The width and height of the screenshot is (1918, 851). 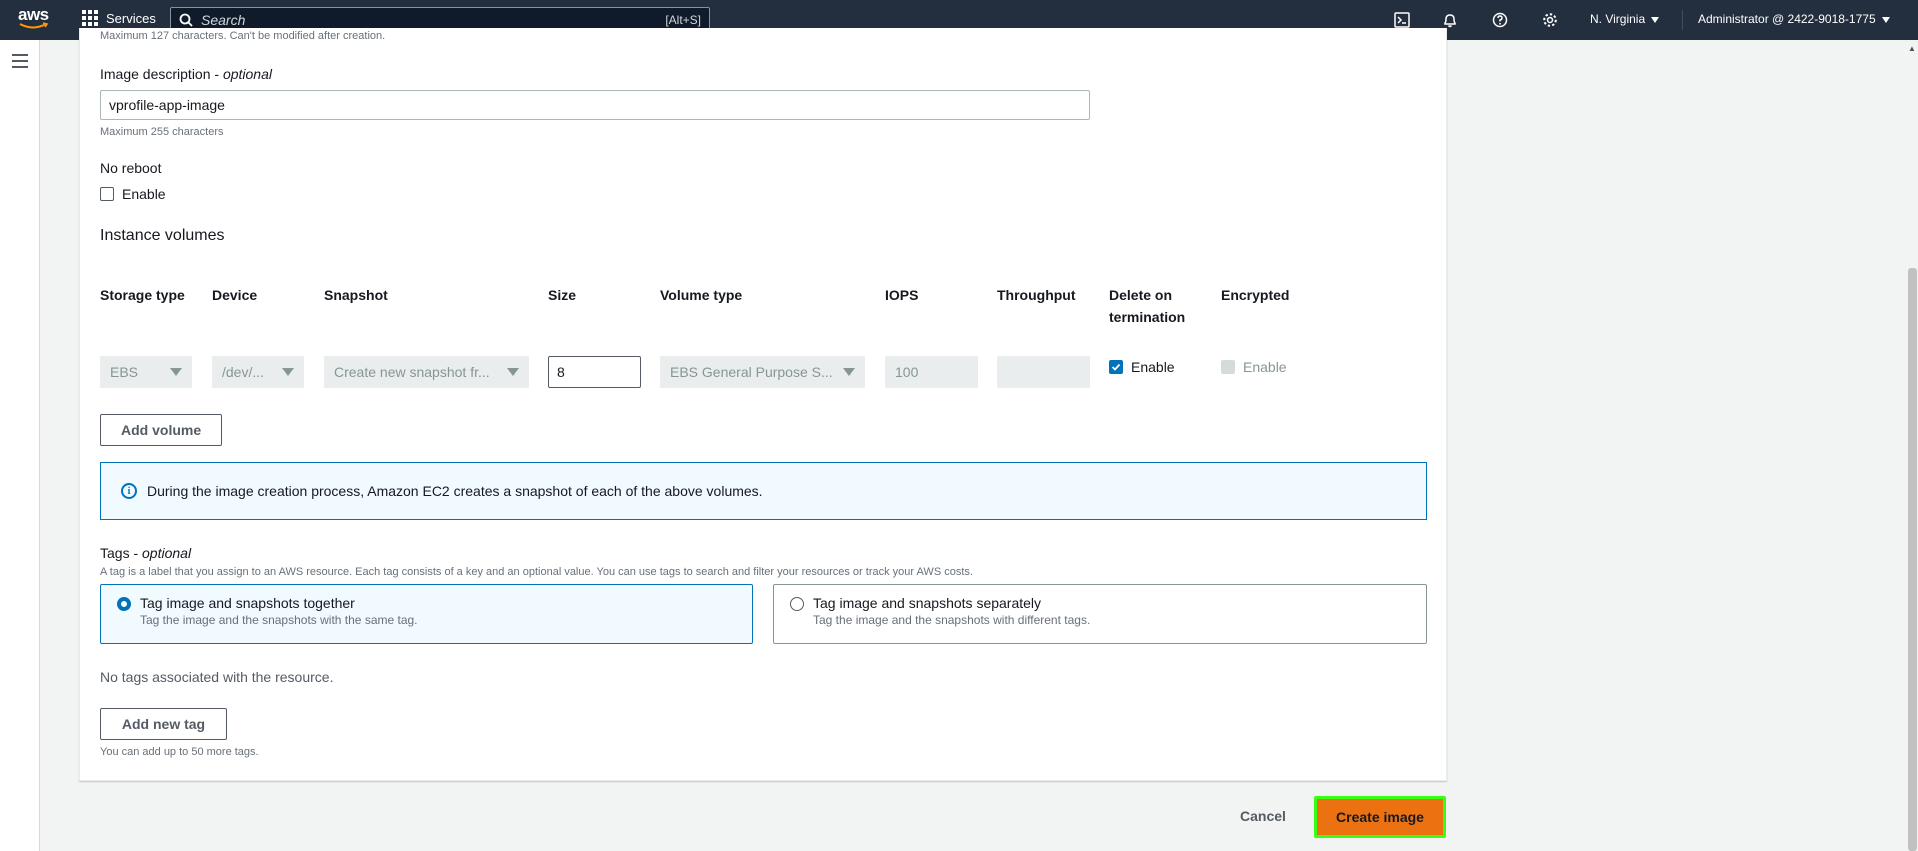 What do you see at coordinates (1618, 19) in the screenshot?
I see `region-label: N. Virginia` at bounding box center [1618, 19].